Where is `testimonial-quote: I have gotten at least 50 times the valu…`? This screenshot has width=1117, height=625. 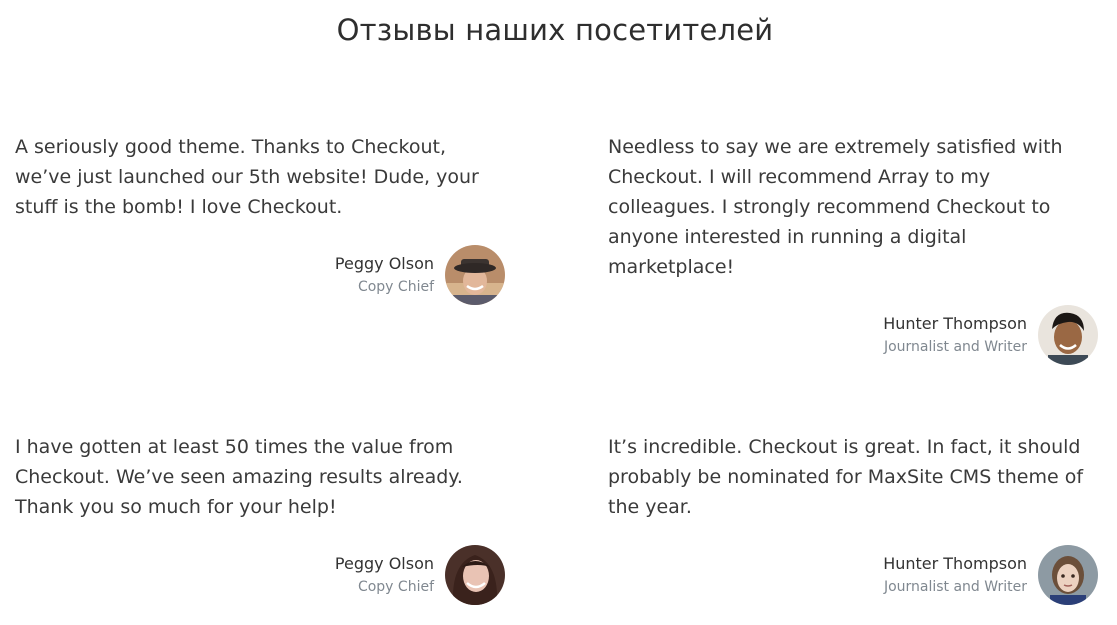 testimonial-quote: I have gotten at least 50 times the valu… is located at coordinates (239, 477).